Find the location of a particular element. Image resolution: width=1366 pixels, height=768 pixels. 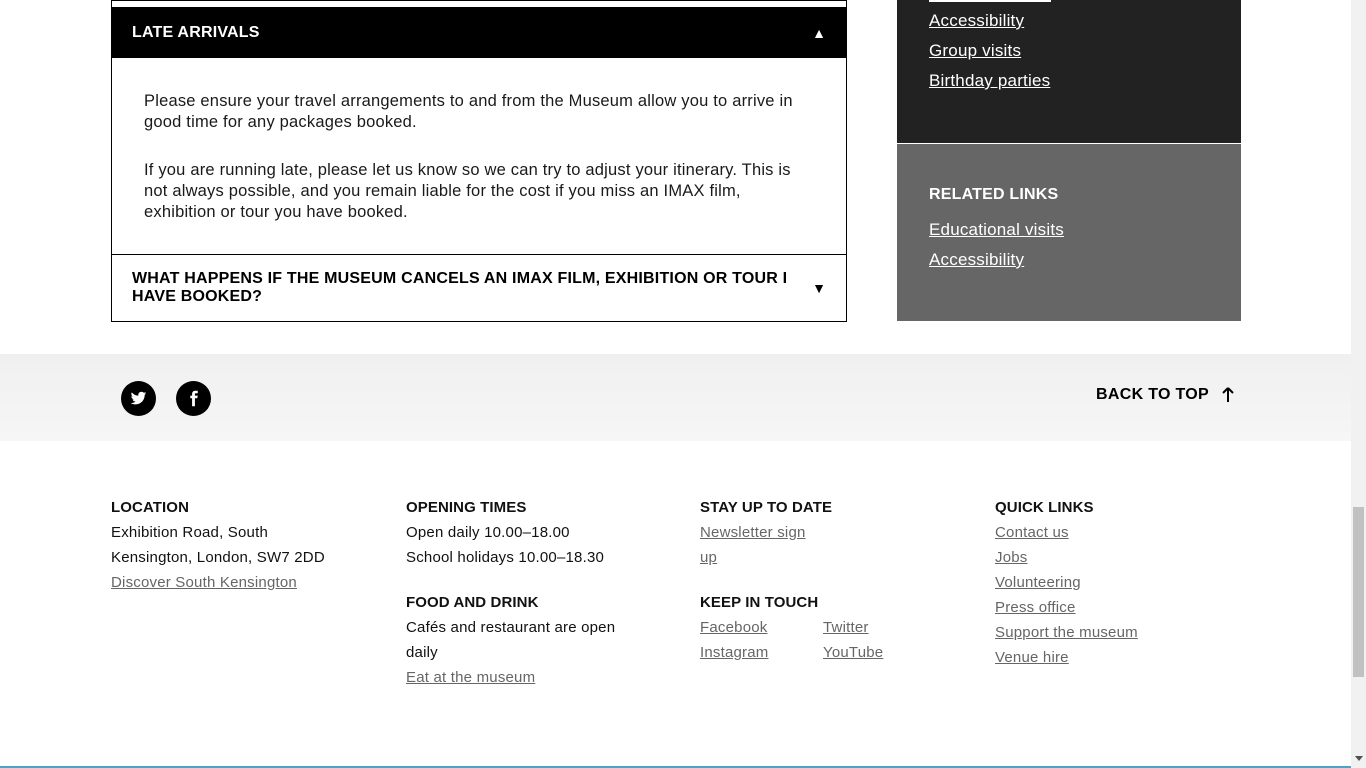

food-text: Cafés and restaurant are open is located at coordinates (511, 627).